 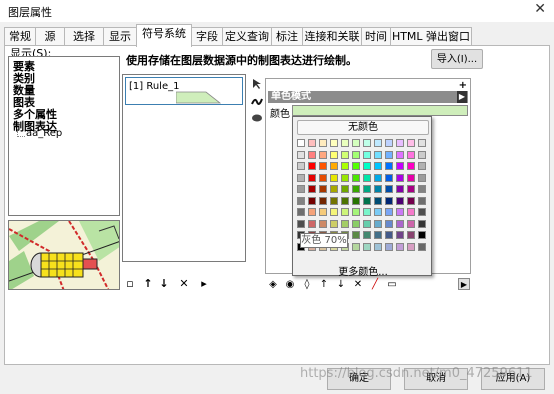 What do you see at coordinates (380, 110) in the screenshot?
I see `color-field` at bounding box center [380, 110].